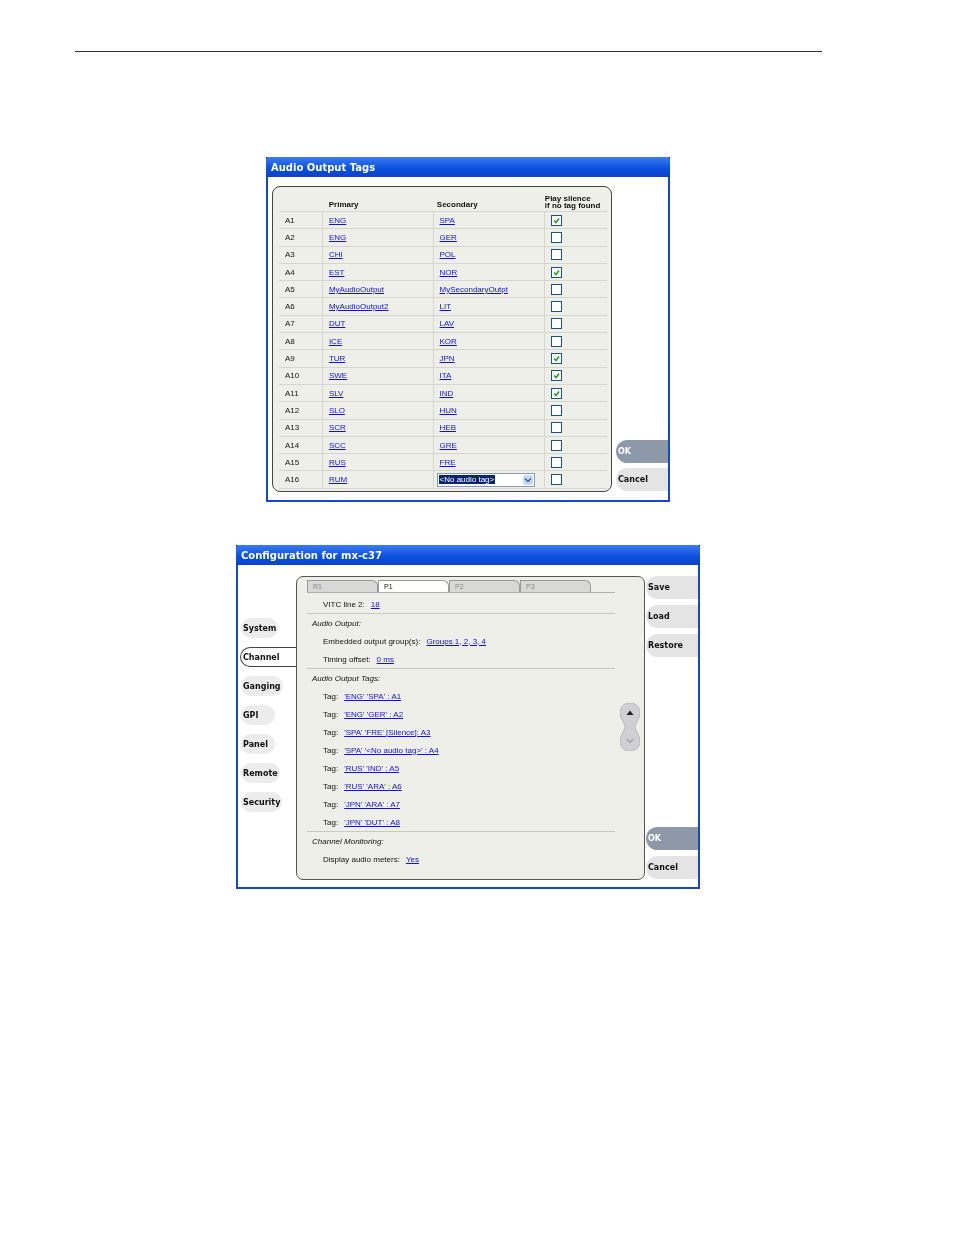  I want to click on primary-tag-link: SLO, so click(336, 410).